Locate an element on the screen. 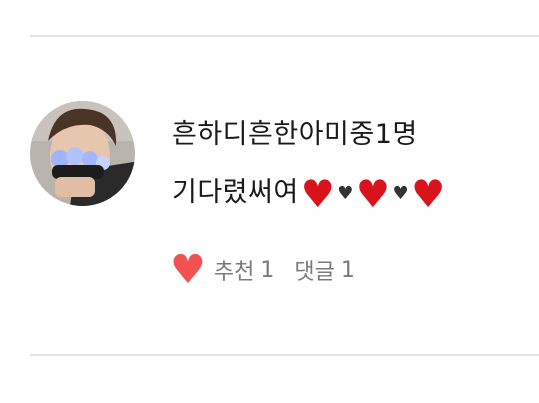 The image size is (539, 403). avatar is located at coordinates (82, 153).